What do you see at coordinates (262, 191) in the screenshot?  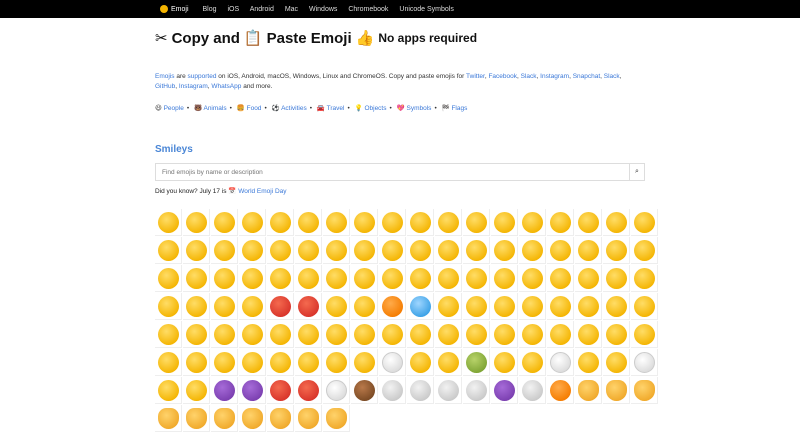 I see `world-emoji-day-link: World Emoji Day` at bounding box center [262, 191].